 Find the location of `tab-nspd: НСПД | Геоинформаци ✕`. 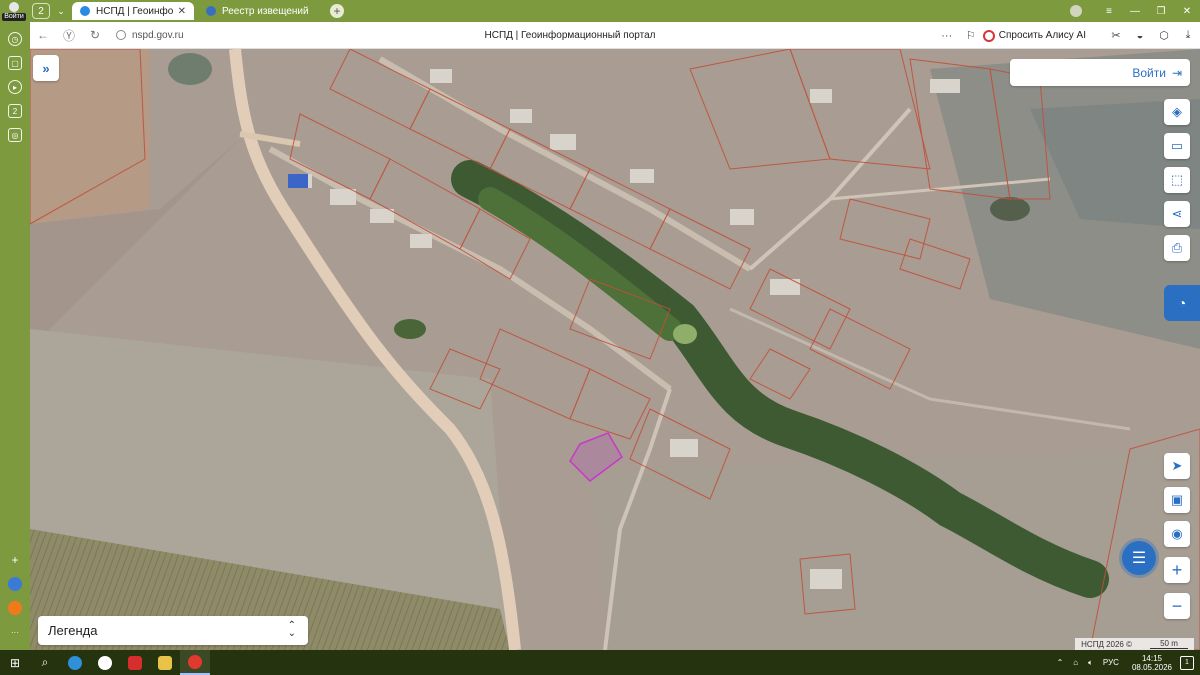

tab-nspd: НСПД | Геоинформаци ✕ is located at coordinates (133, 11).